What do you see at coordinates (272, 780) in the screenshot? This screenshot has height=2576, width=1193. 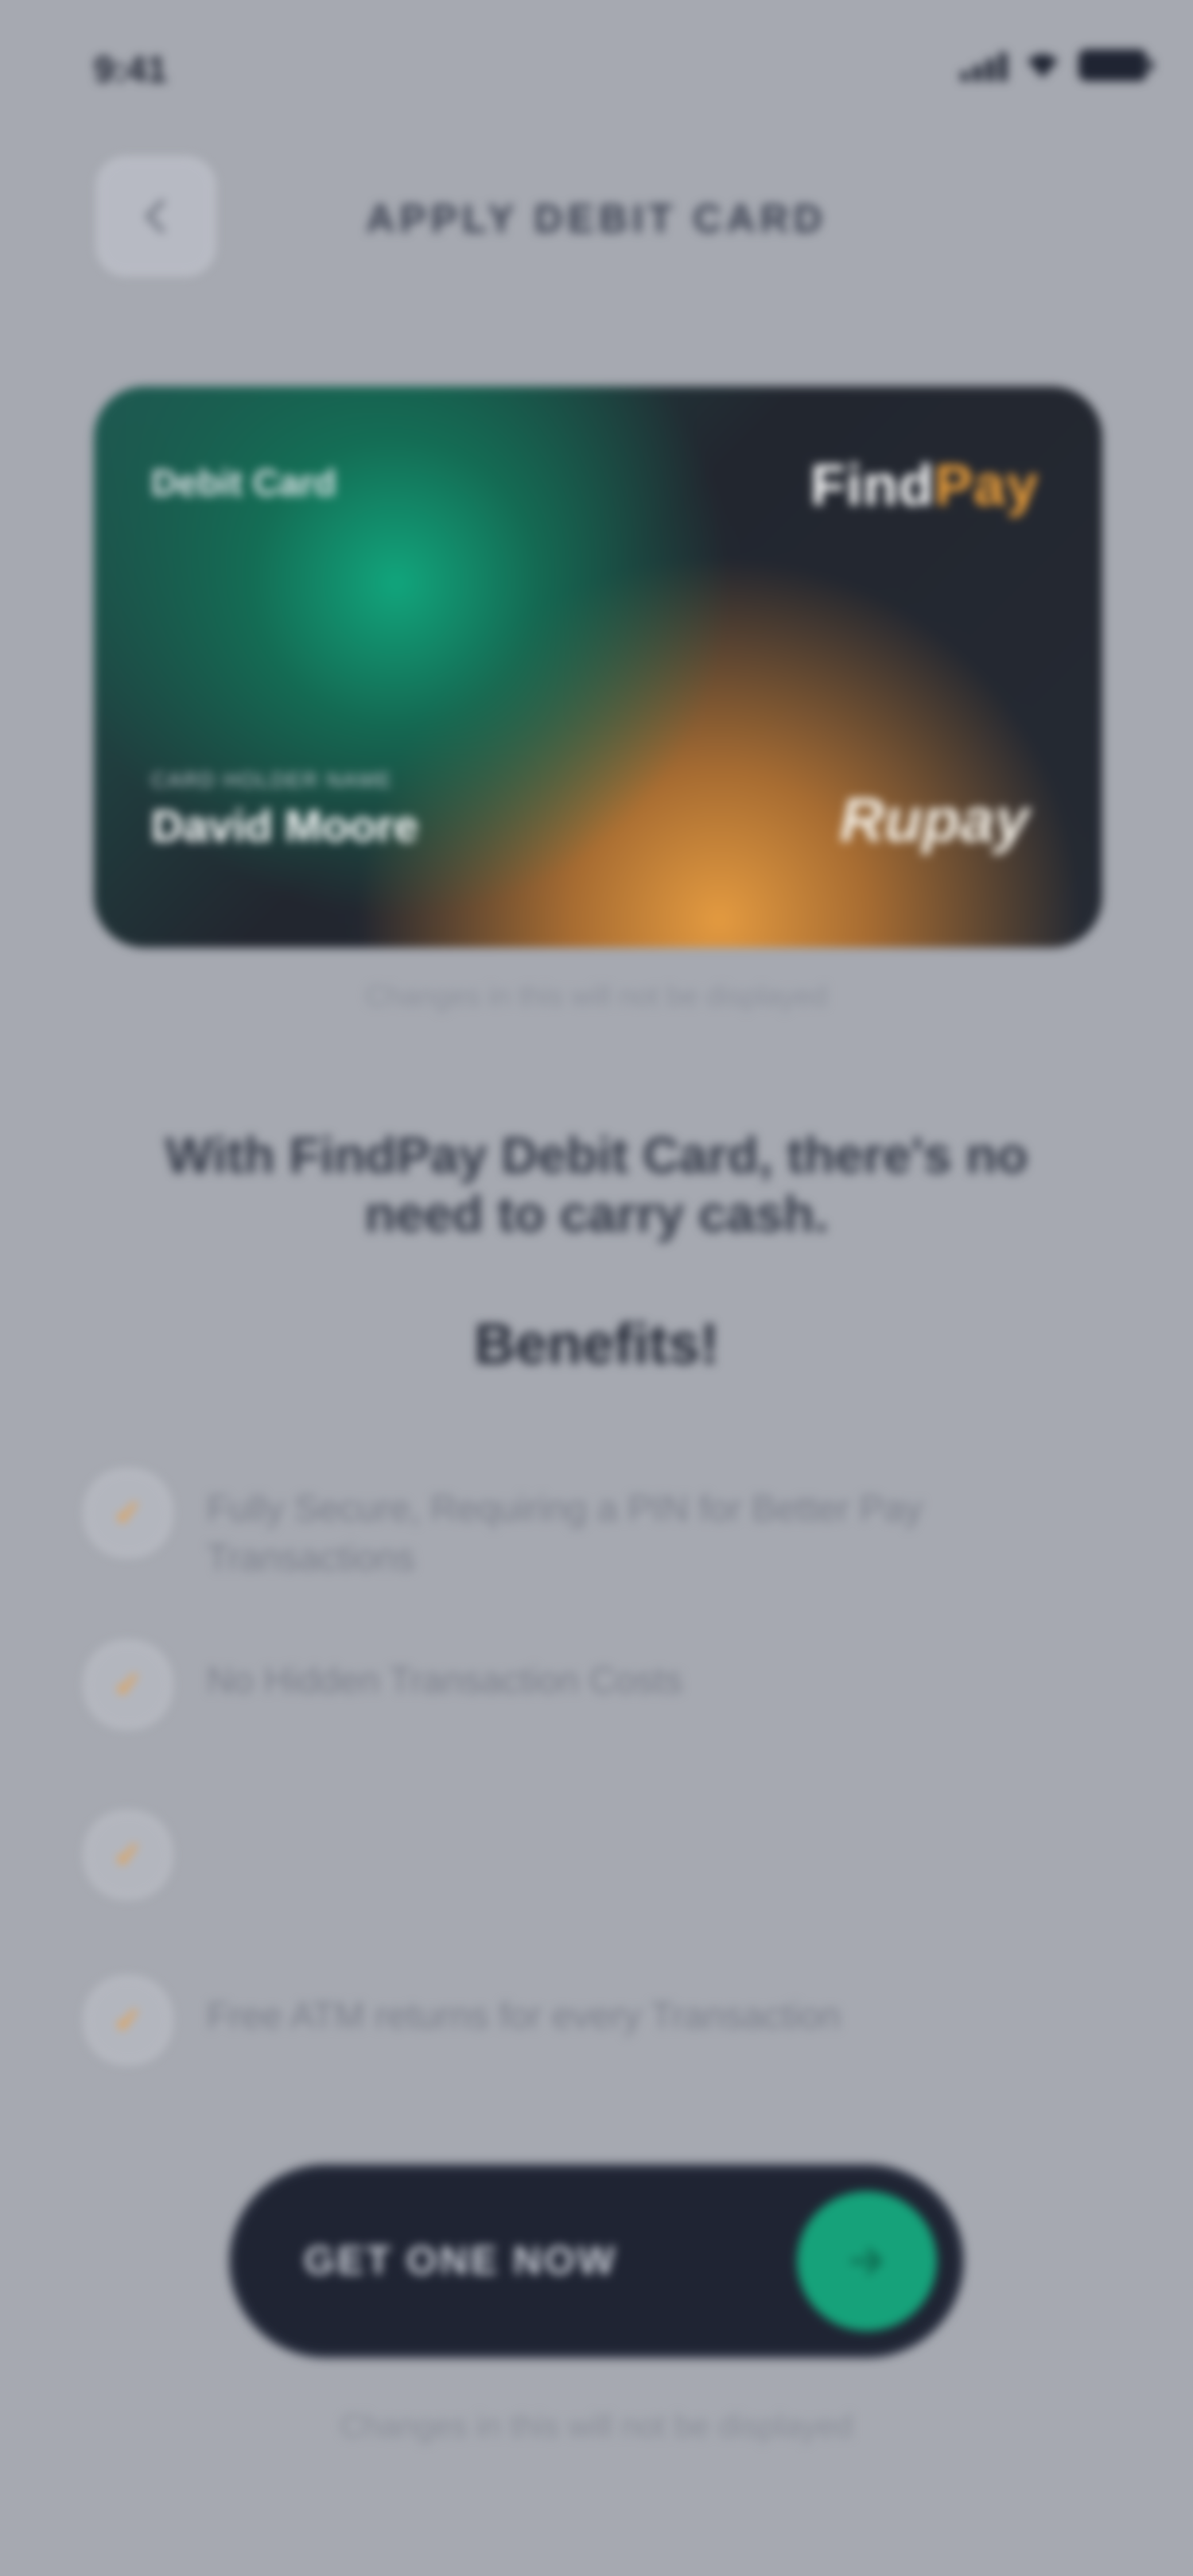 I see `card-holder-caption: CARD HOLDER NAME` at bounding box center [272, 780].